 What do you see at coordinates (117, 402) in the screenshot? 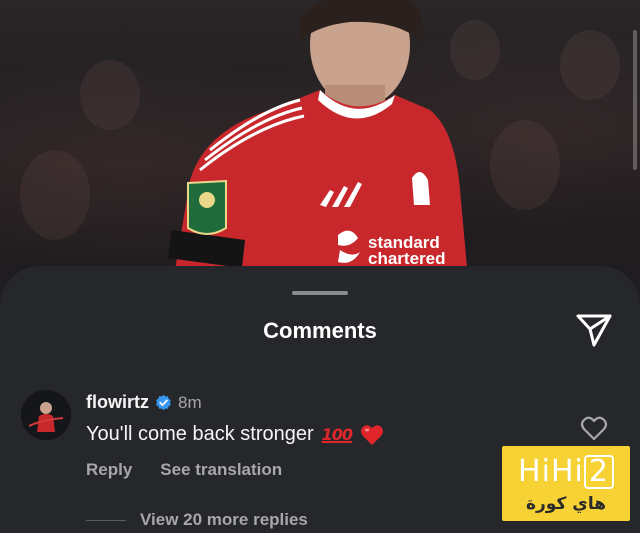
I see `comment-username: flowirtz` at bounding box center [117, 402].